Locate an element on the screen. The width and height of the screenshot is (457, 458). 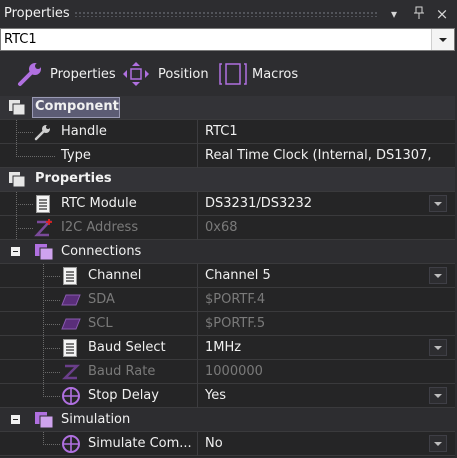
property-row-sda: SDA $PORTF.4 is located at coordinates (228, 300).